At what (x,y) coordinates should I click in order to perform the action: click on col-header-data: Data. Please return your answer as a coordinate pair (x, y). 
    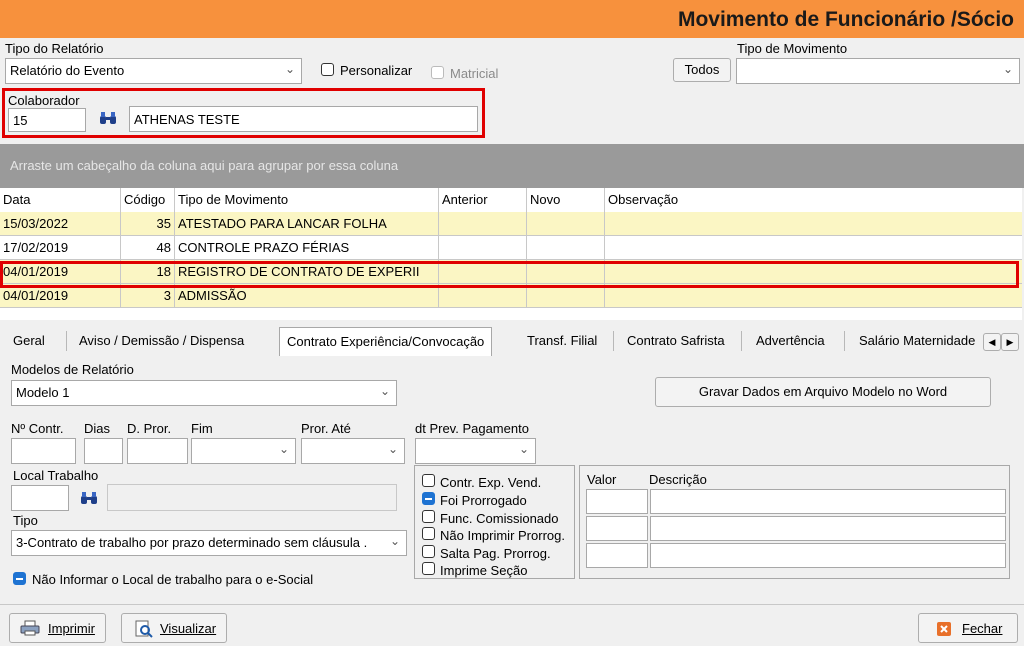
    Looking at the image, I should click on (60, 200).